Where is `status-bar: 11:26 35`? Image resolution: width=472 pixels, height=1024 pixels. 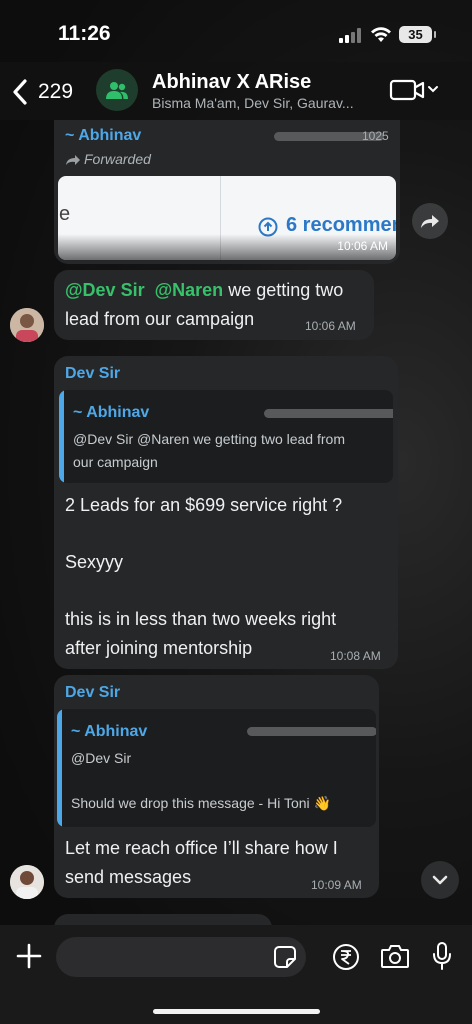
status-bar: 11:26 35 is located at coordinates (236, 31).